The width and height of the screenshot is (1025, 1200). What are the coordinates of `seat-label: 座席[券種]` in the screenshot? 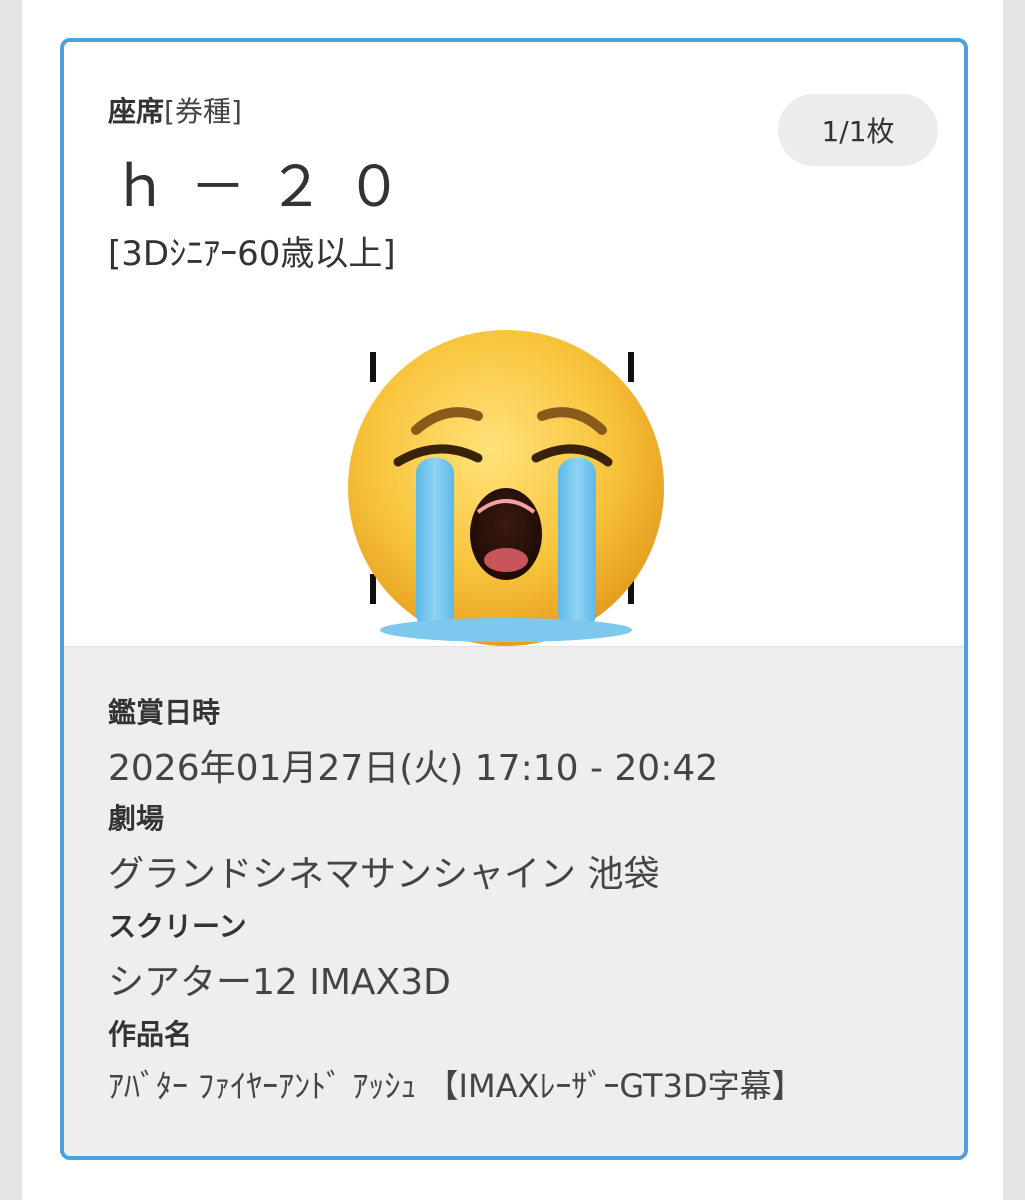 It's located at (175, 110).